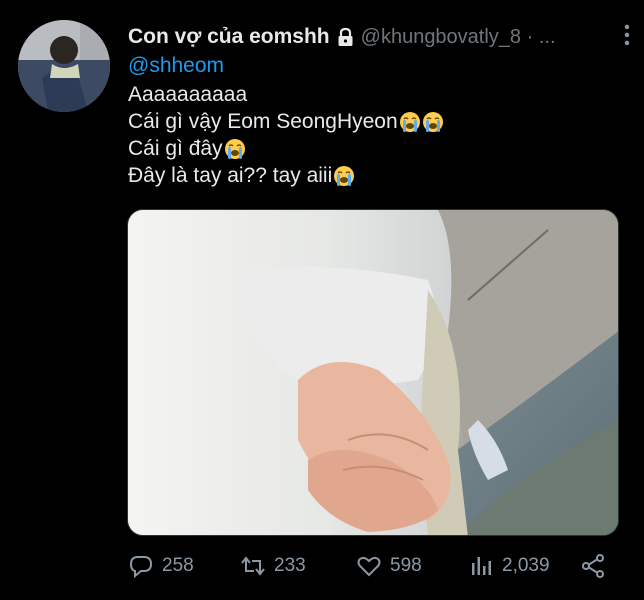  I want to click on retweet-button: 233, so click(273, 566).